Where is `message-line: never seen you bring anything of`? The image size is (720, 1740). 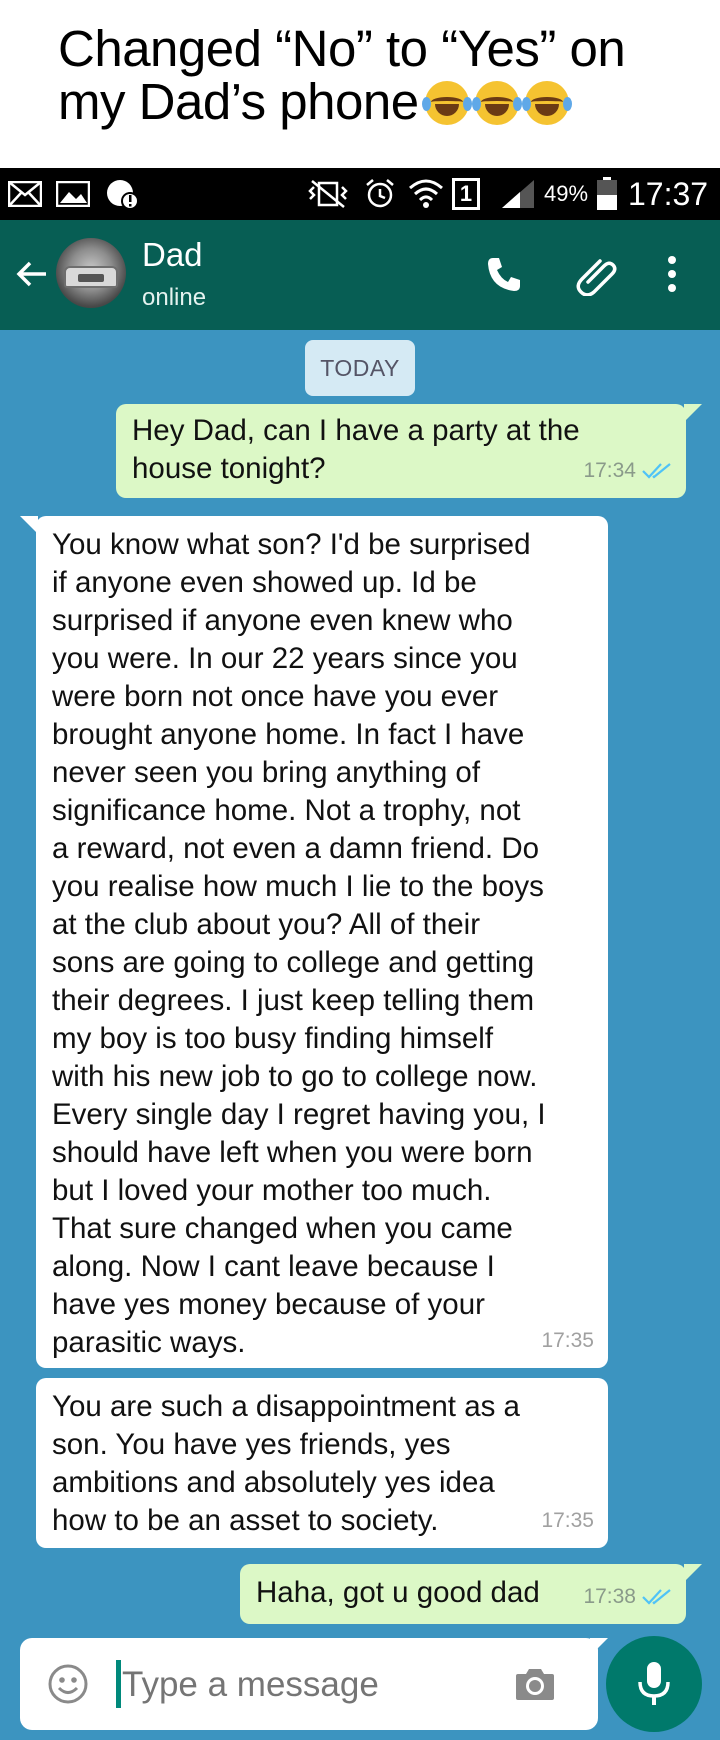
message-line: never seen you bring anything of is located at coordinates (266, 772).